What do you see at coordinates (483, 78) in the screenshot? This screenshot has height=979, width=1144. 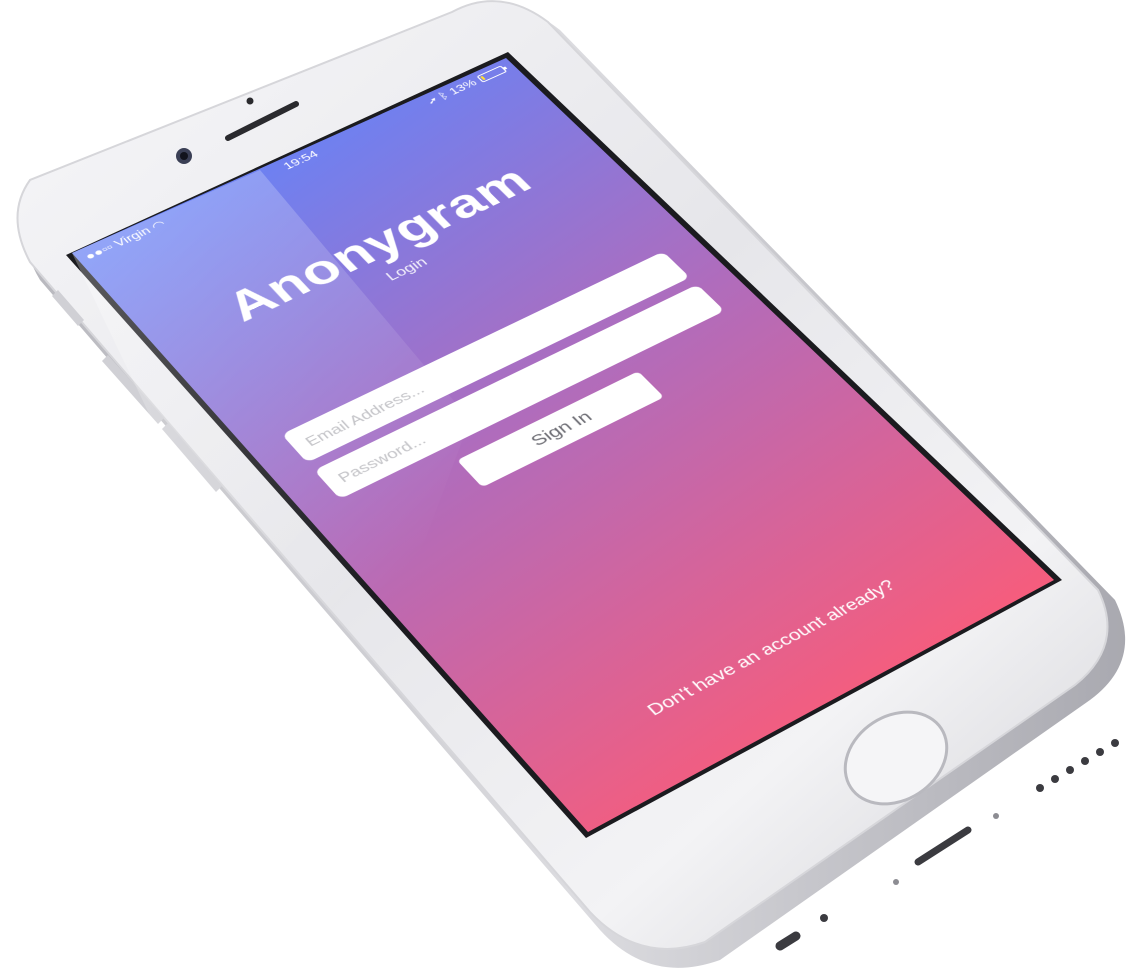 I see `battery-level` at bounding box center [483, 78].